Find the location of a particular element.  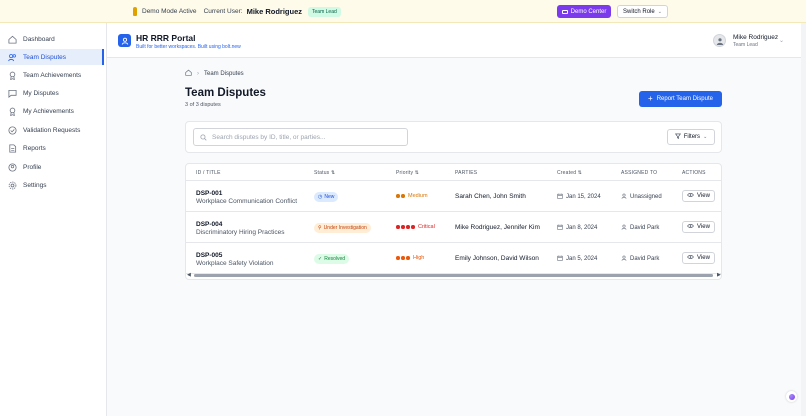

sidebar-item-label: Team Achievements is located at coordinates (52, 75).